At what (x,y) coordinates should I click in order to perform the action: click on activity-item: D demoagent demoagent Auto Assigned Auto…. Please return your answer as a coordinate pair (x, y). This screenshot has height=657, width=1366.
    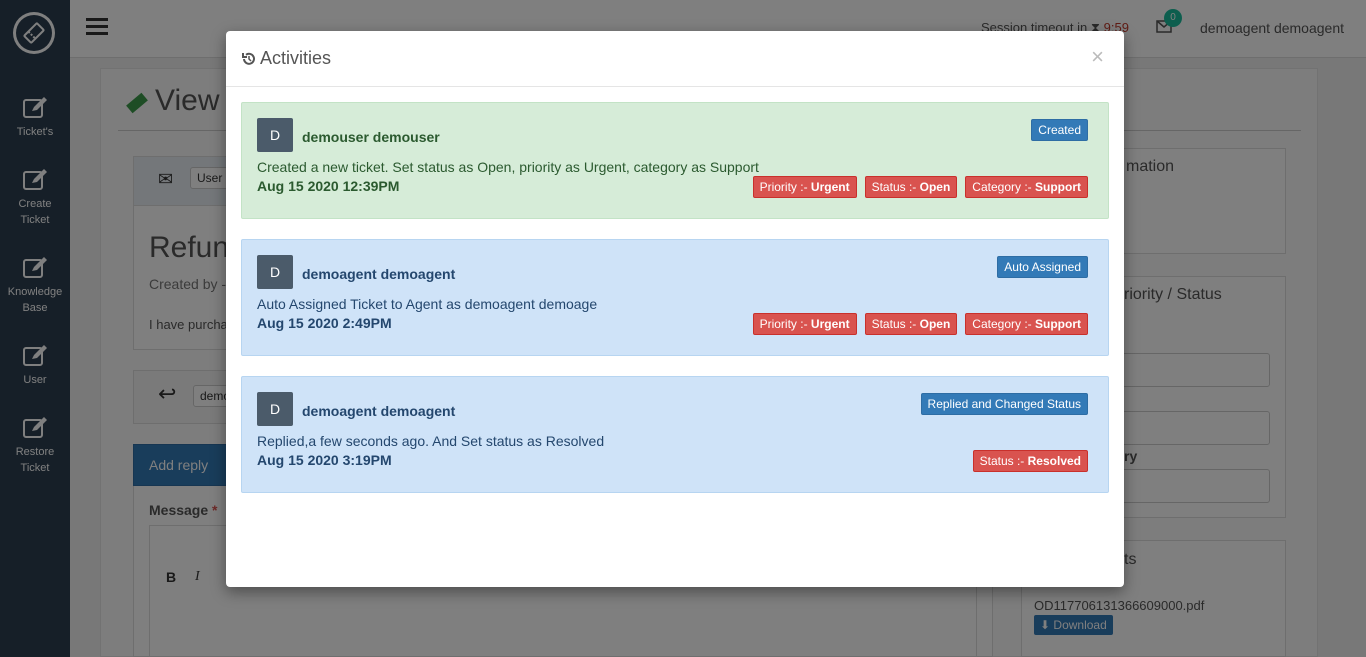
    Looking at the image, I should click on (675, 297).